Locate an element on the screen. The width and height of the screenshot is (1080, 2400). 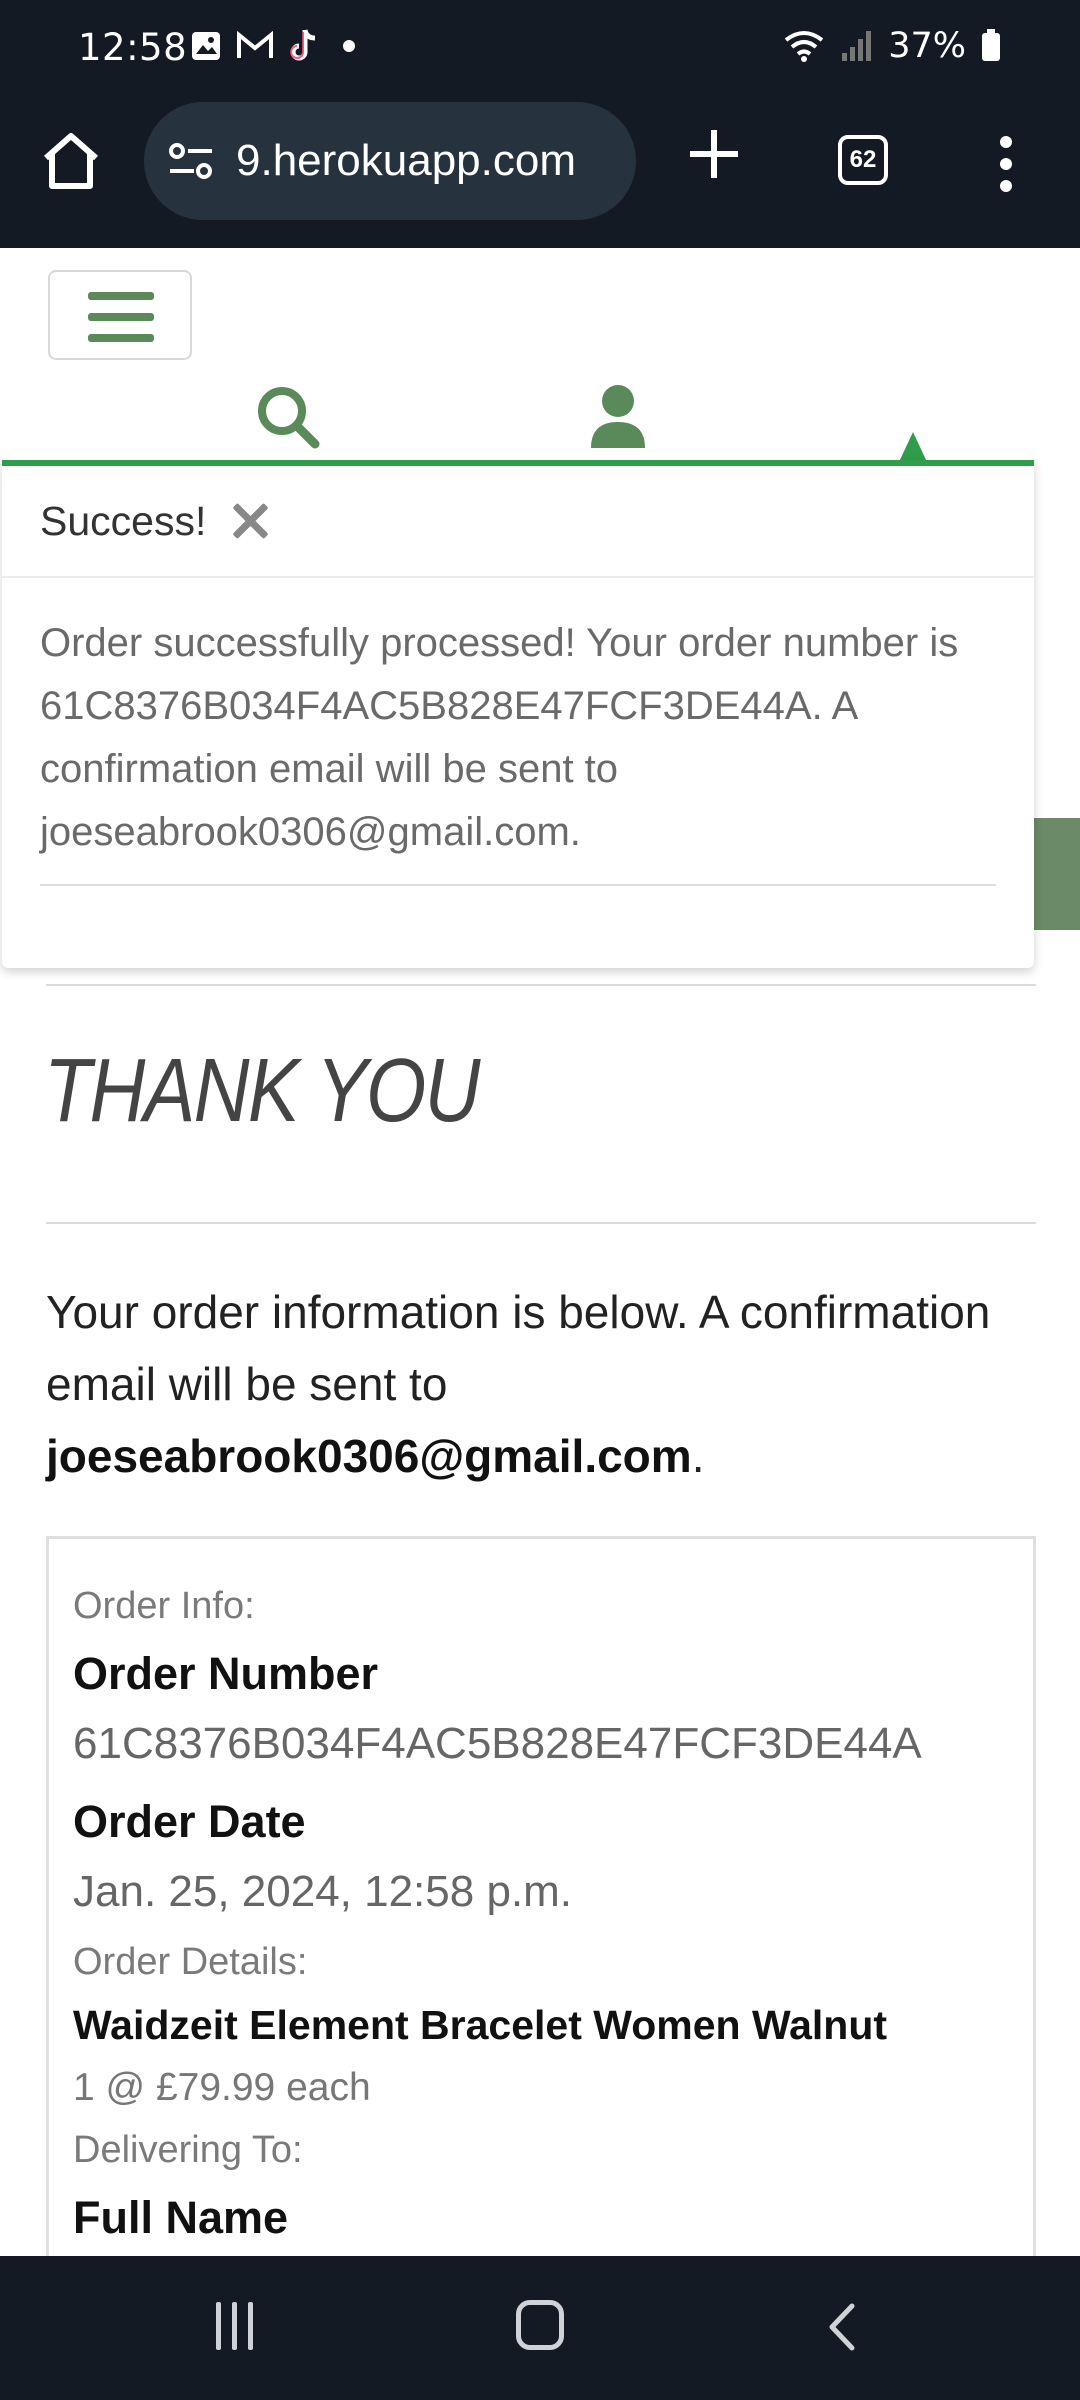
browser-toolbar: 9.herokuapp.com 62 is located at coordinates (540, 173).